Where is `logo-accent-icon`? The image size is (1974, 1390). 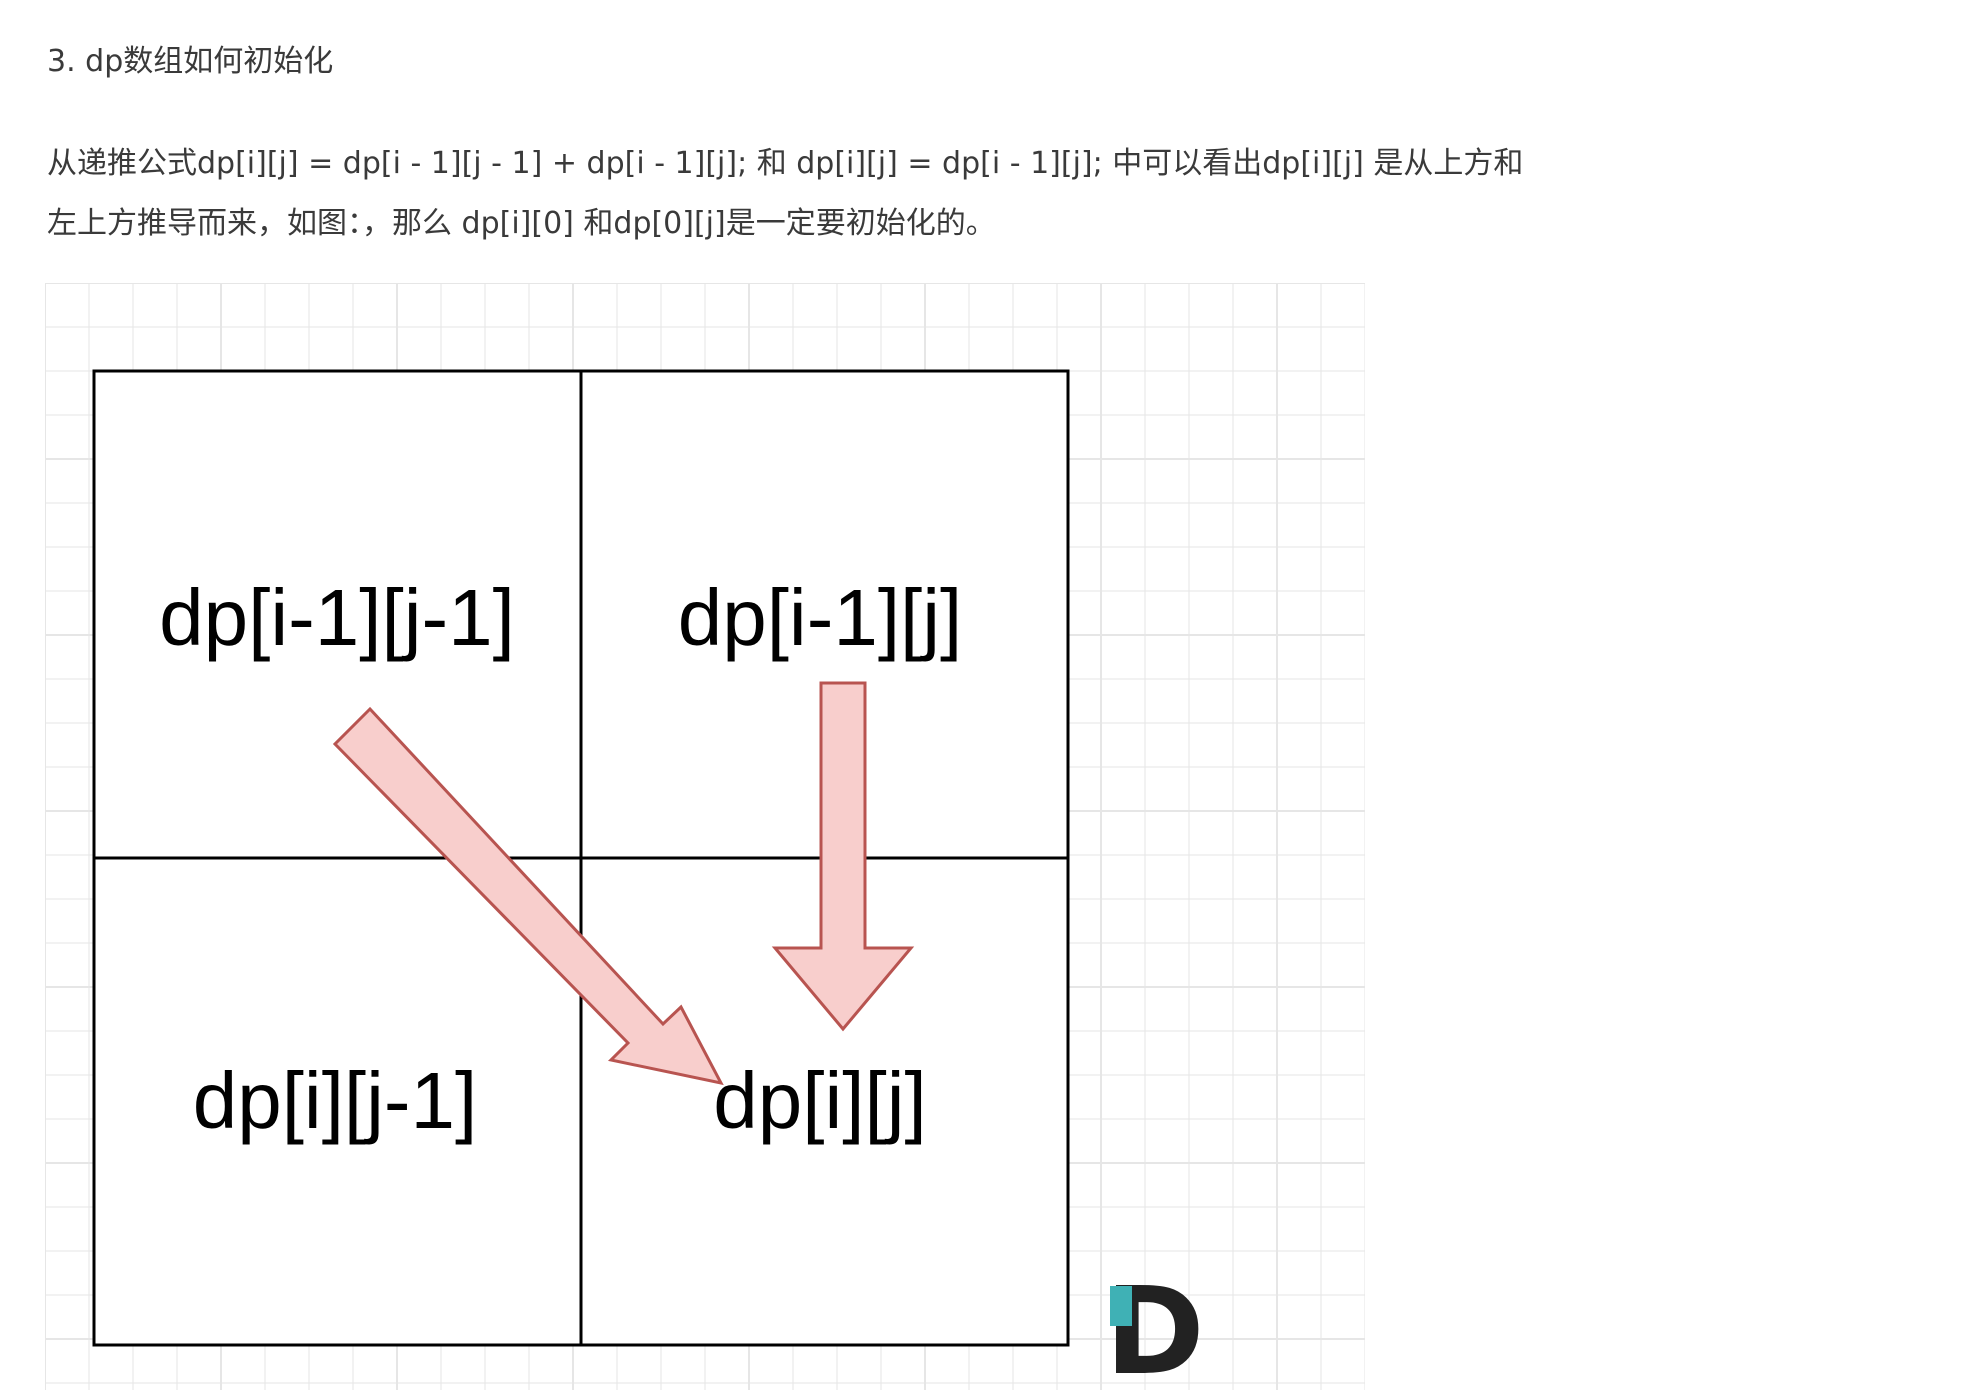
logo-accent-icon is located at coordinates (1121, 1306).